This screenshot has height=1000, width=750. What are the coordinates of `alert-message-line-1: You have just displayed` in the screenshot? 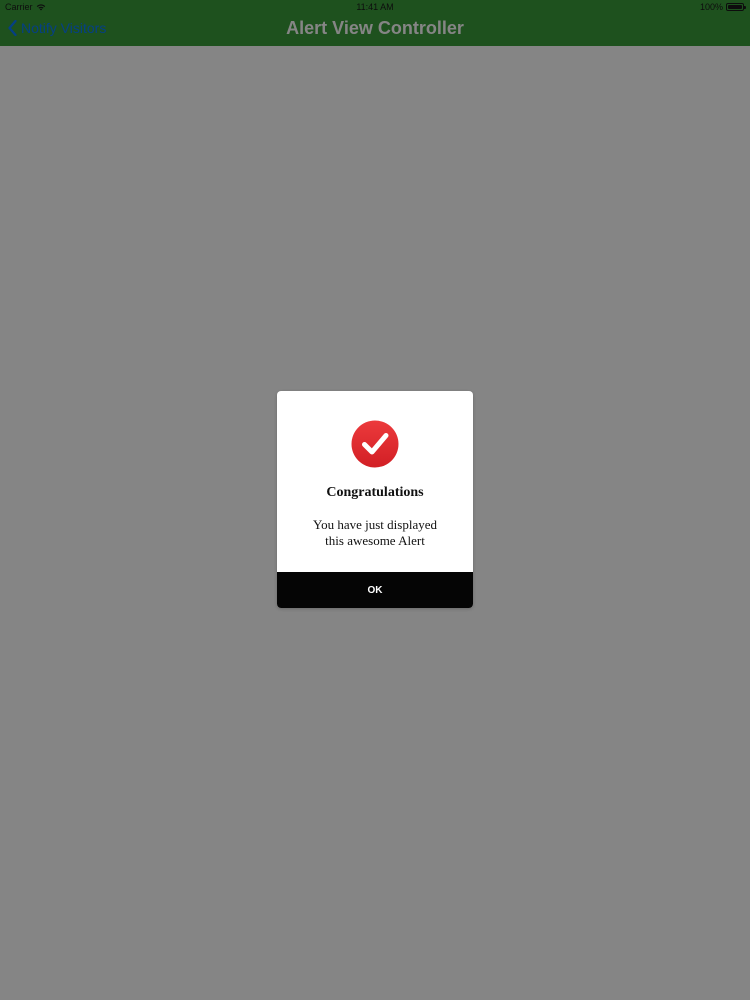 It's located at (375, 524).